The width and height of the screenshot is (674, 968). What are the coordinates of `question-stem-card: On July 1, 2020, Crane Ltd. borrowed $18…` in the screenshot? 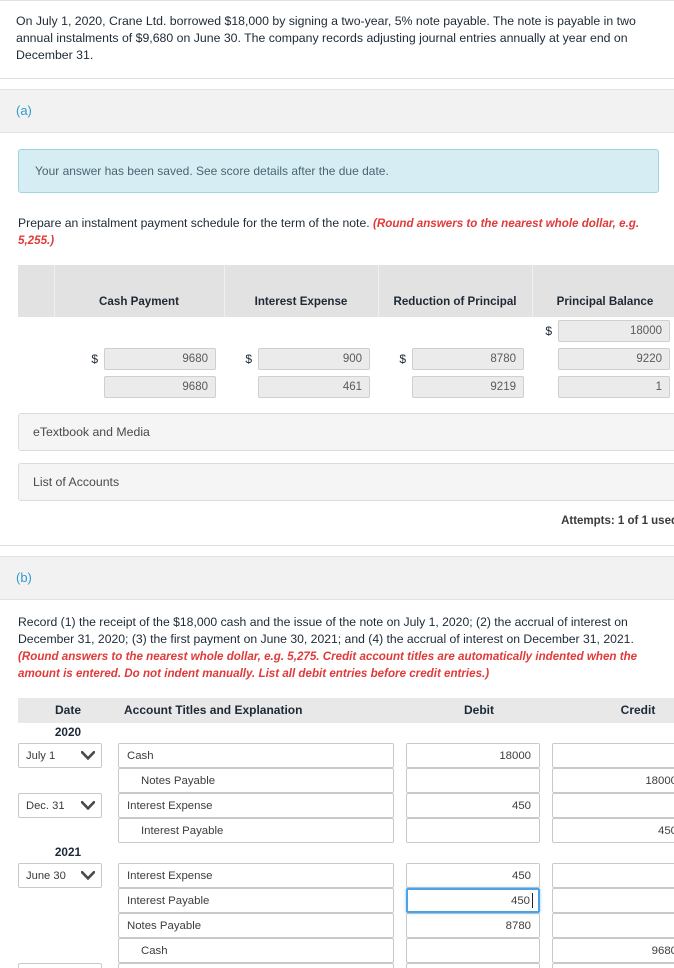 It's located at (337, 39).